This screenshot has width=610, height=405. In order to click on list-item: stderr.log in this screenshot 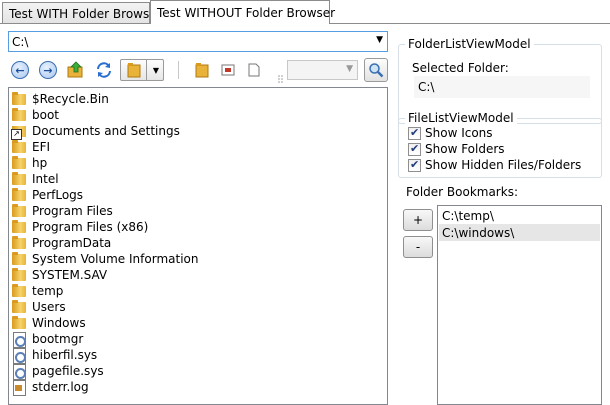, I will do `click(50, 387)`.